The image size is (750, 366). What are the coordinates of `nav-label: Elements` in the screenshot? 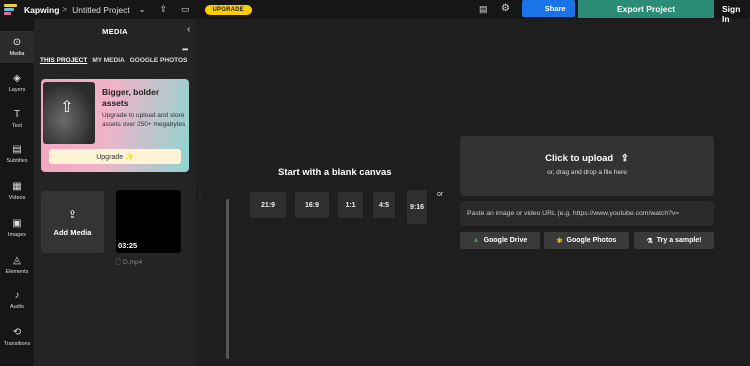 It's located at (17, 272).